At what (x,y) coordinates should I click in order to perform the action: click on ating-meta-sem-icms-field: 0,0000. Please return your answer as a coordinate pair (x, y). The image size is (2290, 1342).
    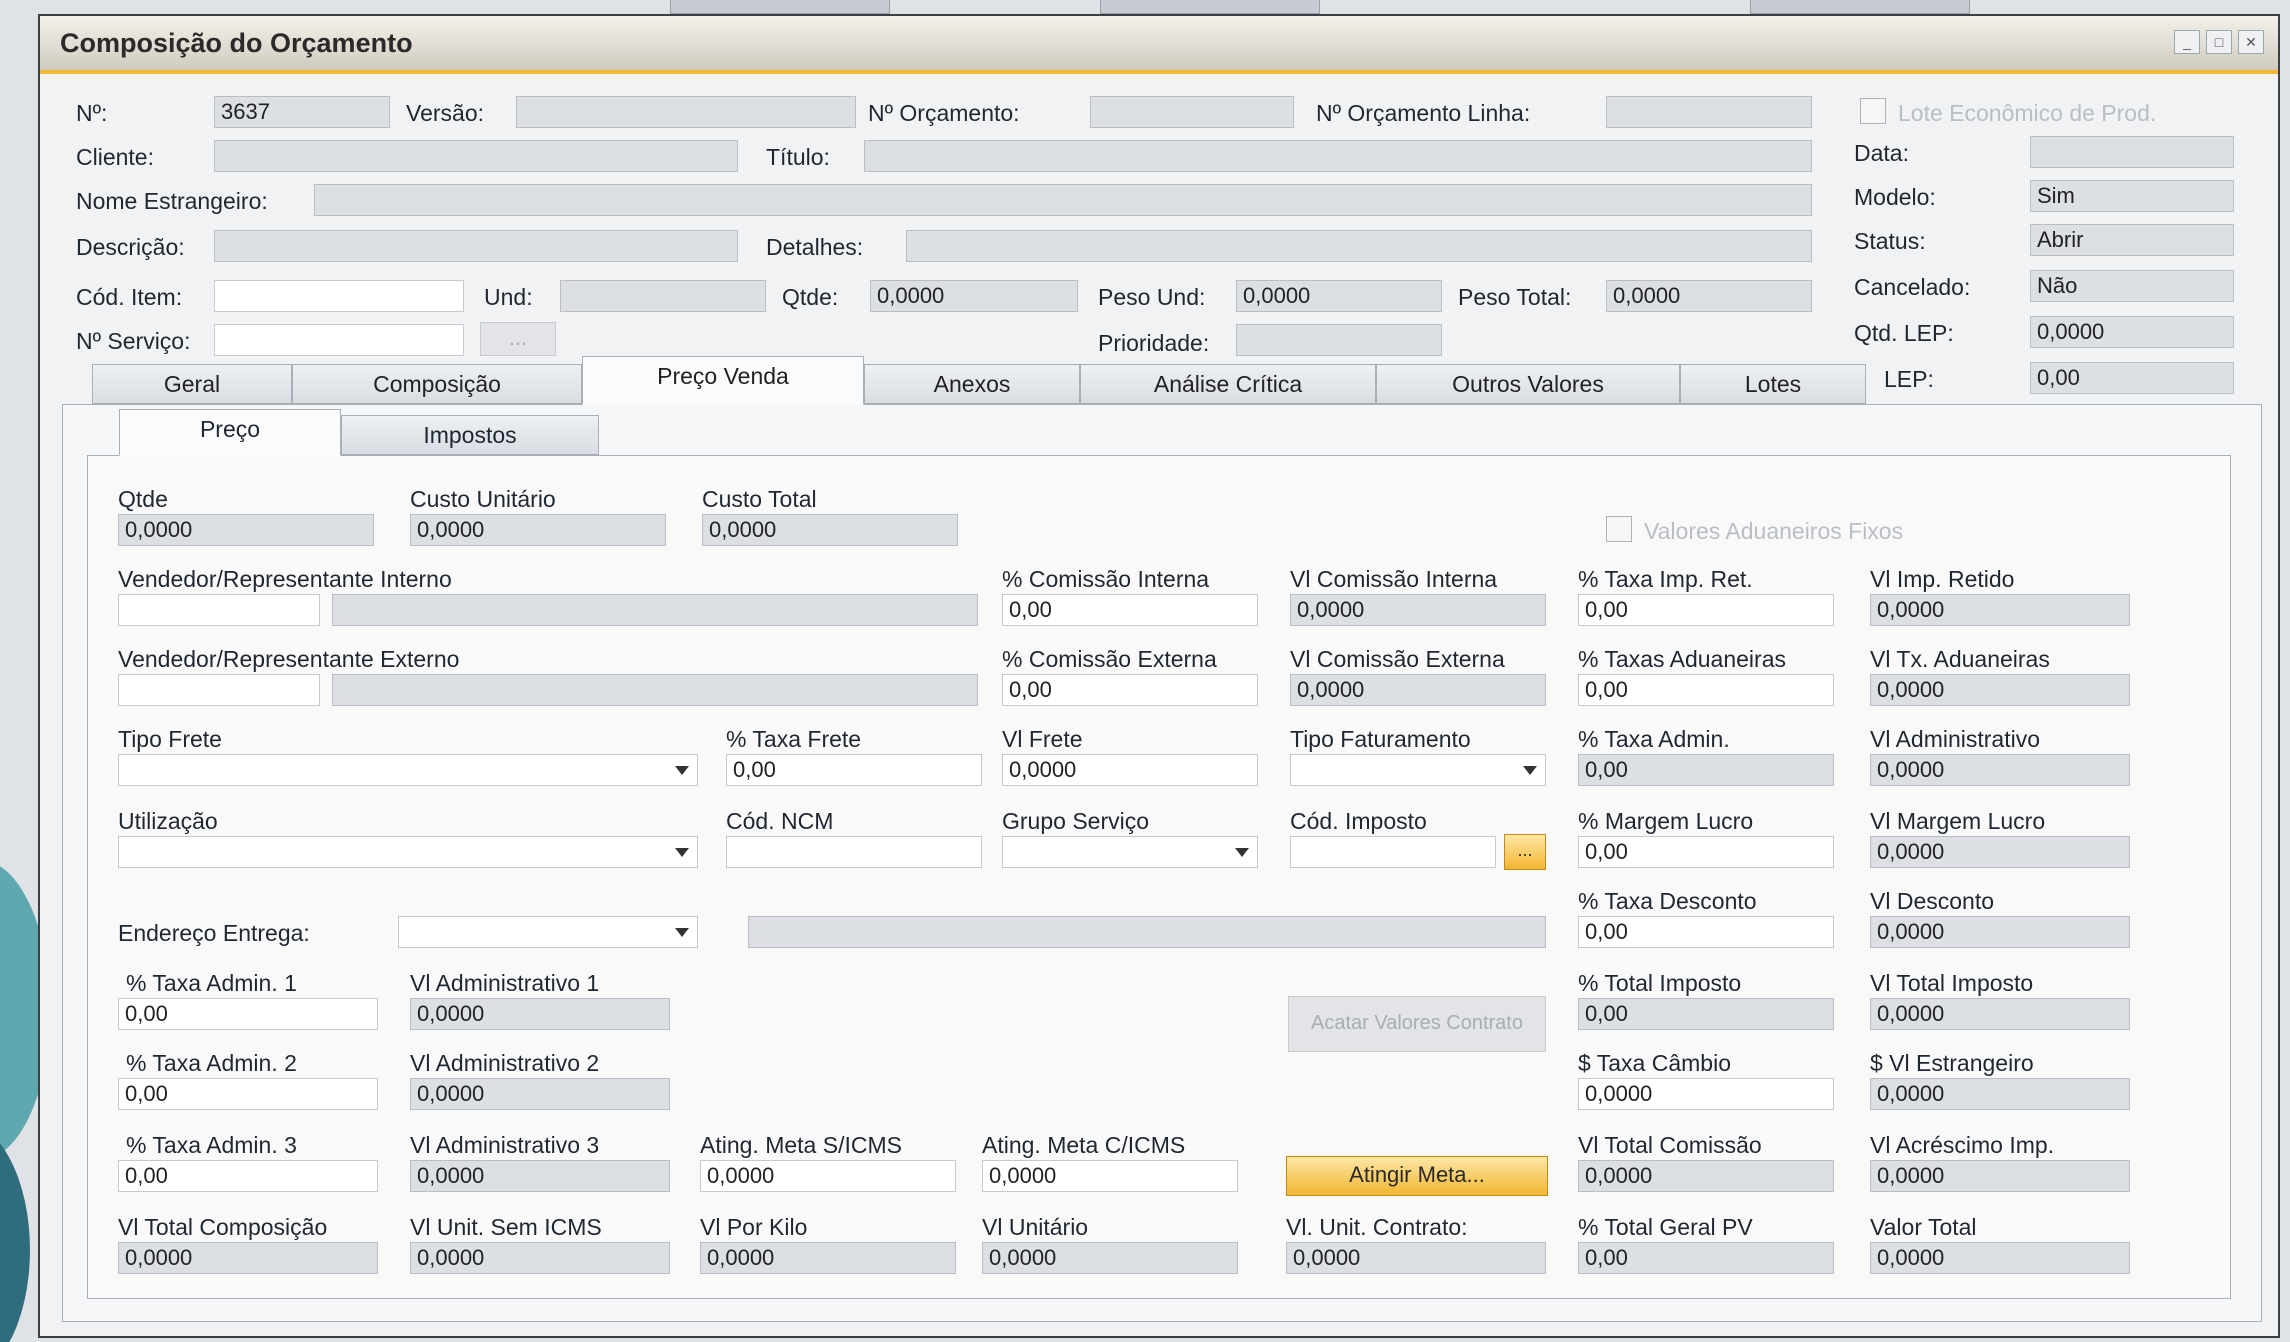
    Looking at the image, I should click on (828, 1176).